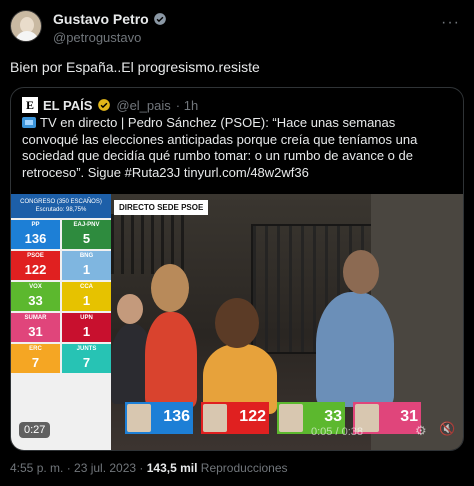 This screenshot has height=486, width=474. What do you see at coordinates (86, 287) in the screenshot?
I see `party-label: CCA` at bounding box center [86, 287].